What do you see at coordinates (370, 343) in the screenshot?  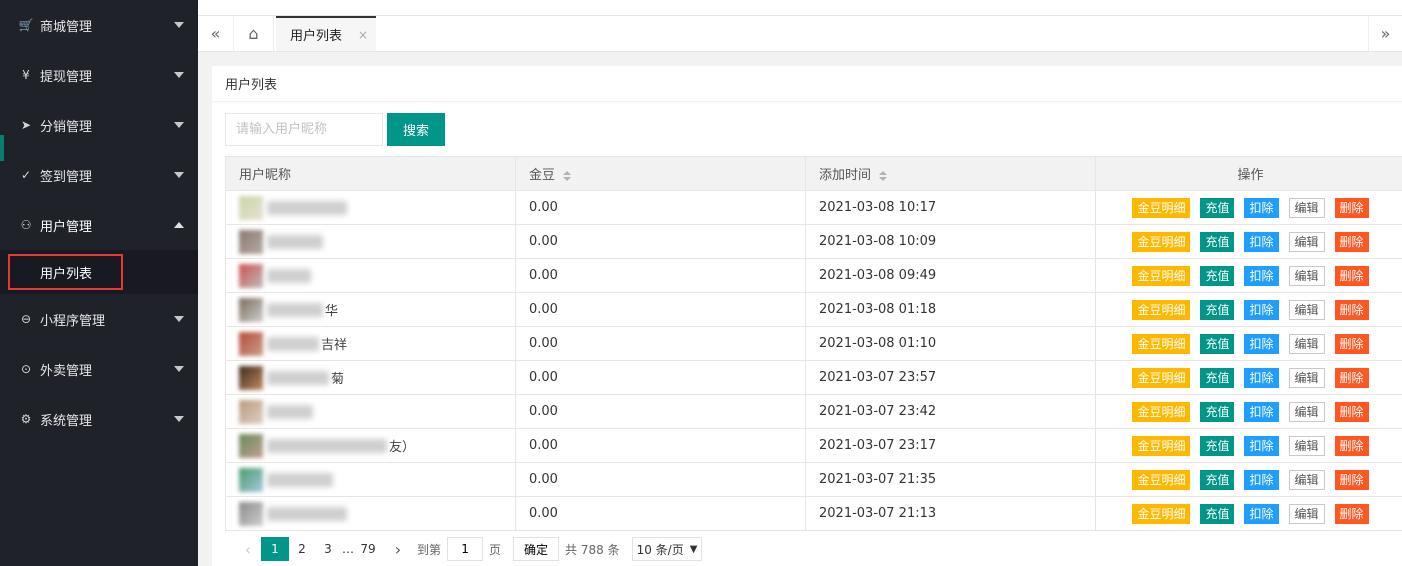 I see `cell-nickname: 吉祥` at bounding box center [370, 343].